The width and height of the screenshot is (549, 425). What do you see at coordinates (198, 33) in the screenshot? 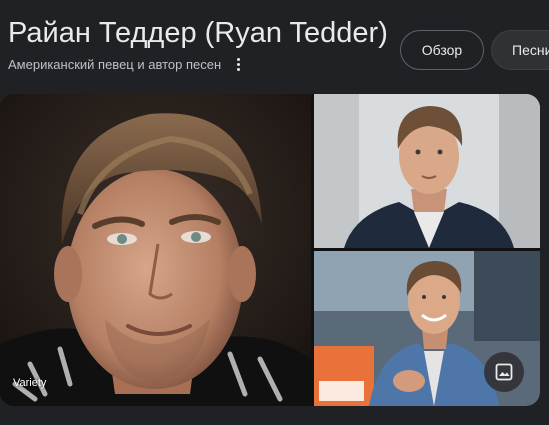
I see `entity-title: Райан Теддер (Ryan Tedder)` at bounding box center [198, 33].